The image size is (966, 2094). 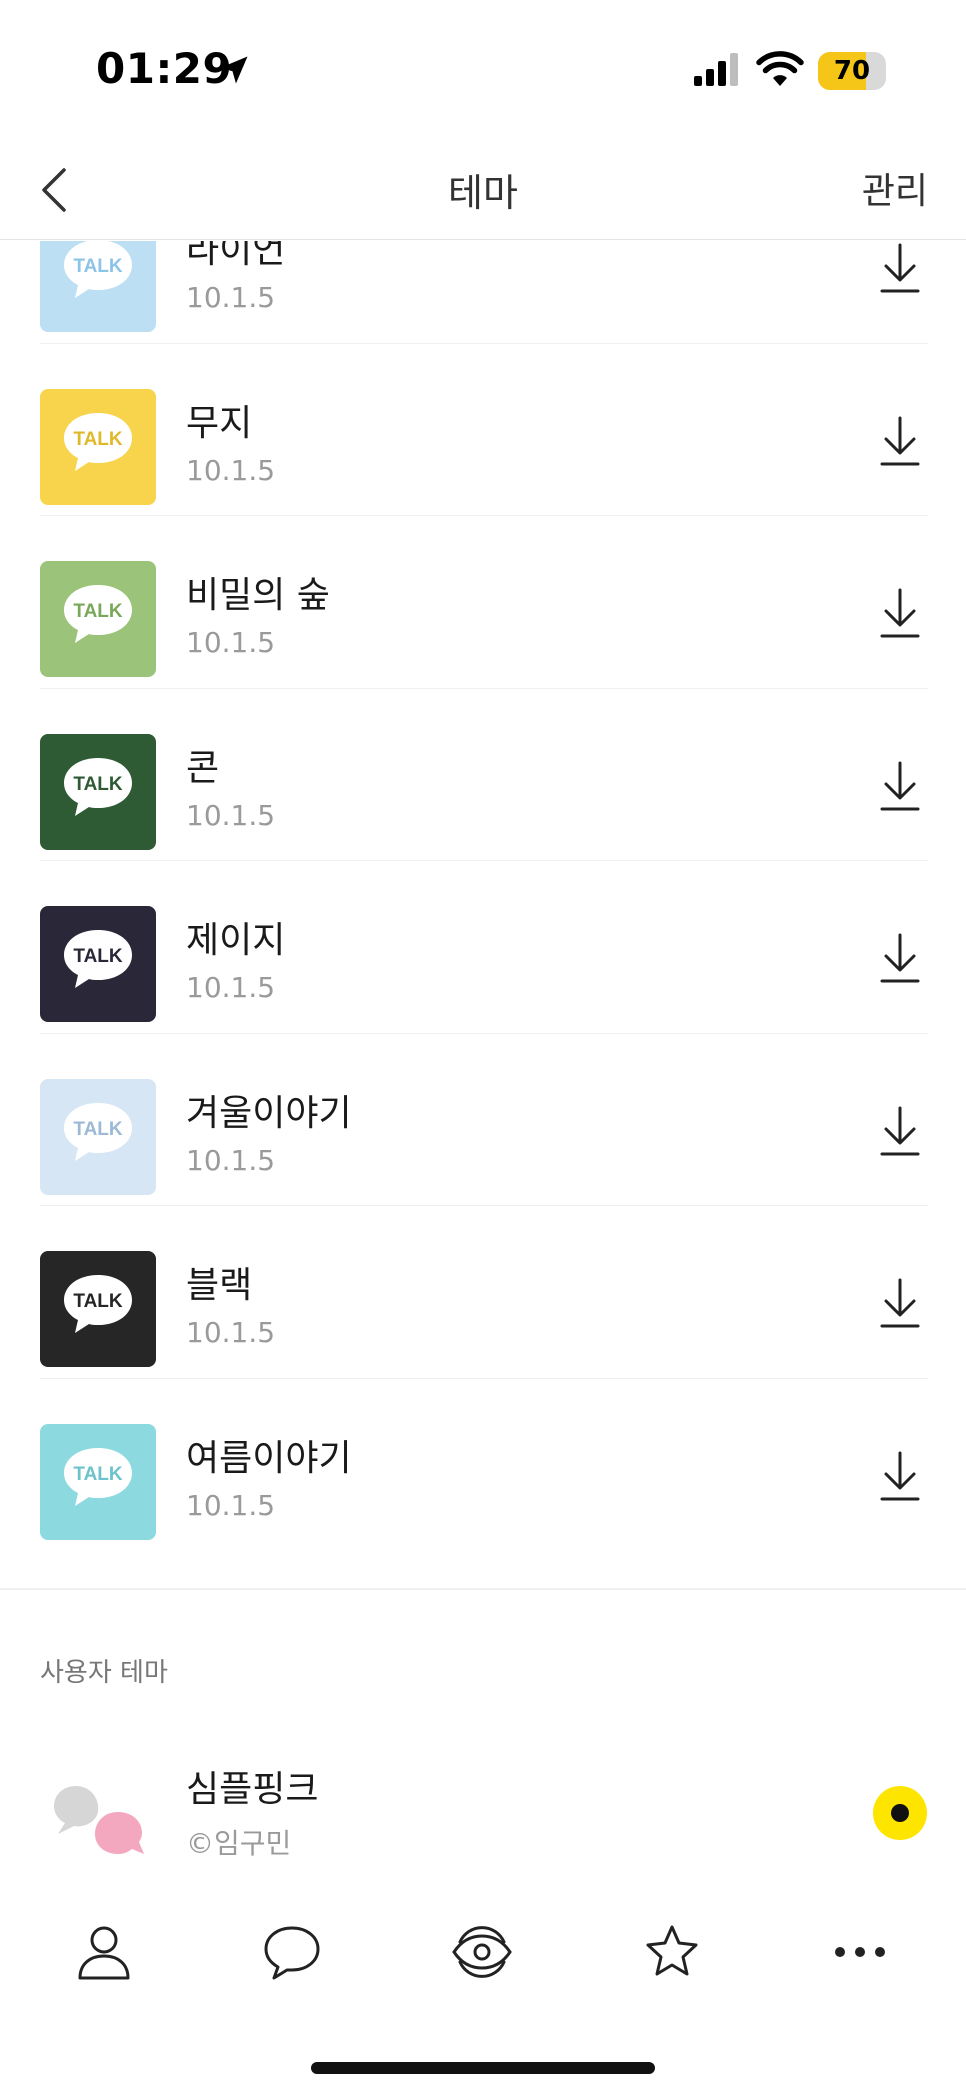 What do you see at coordinates (483, 70) in the screenshot?
I see `status-bar: 01:29 70` at bounding box center [483, 70].